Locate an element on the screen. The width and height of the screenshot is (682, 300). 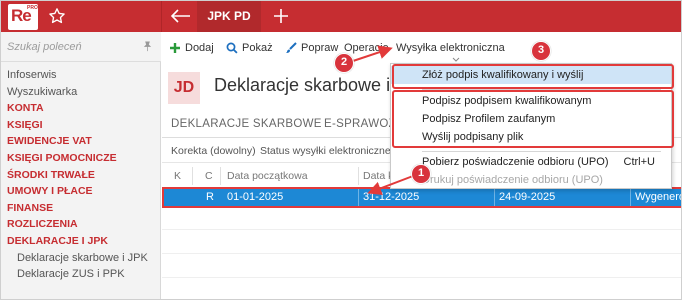
sidebar-item-konta: KONTA is located at coordinates (81, 108).